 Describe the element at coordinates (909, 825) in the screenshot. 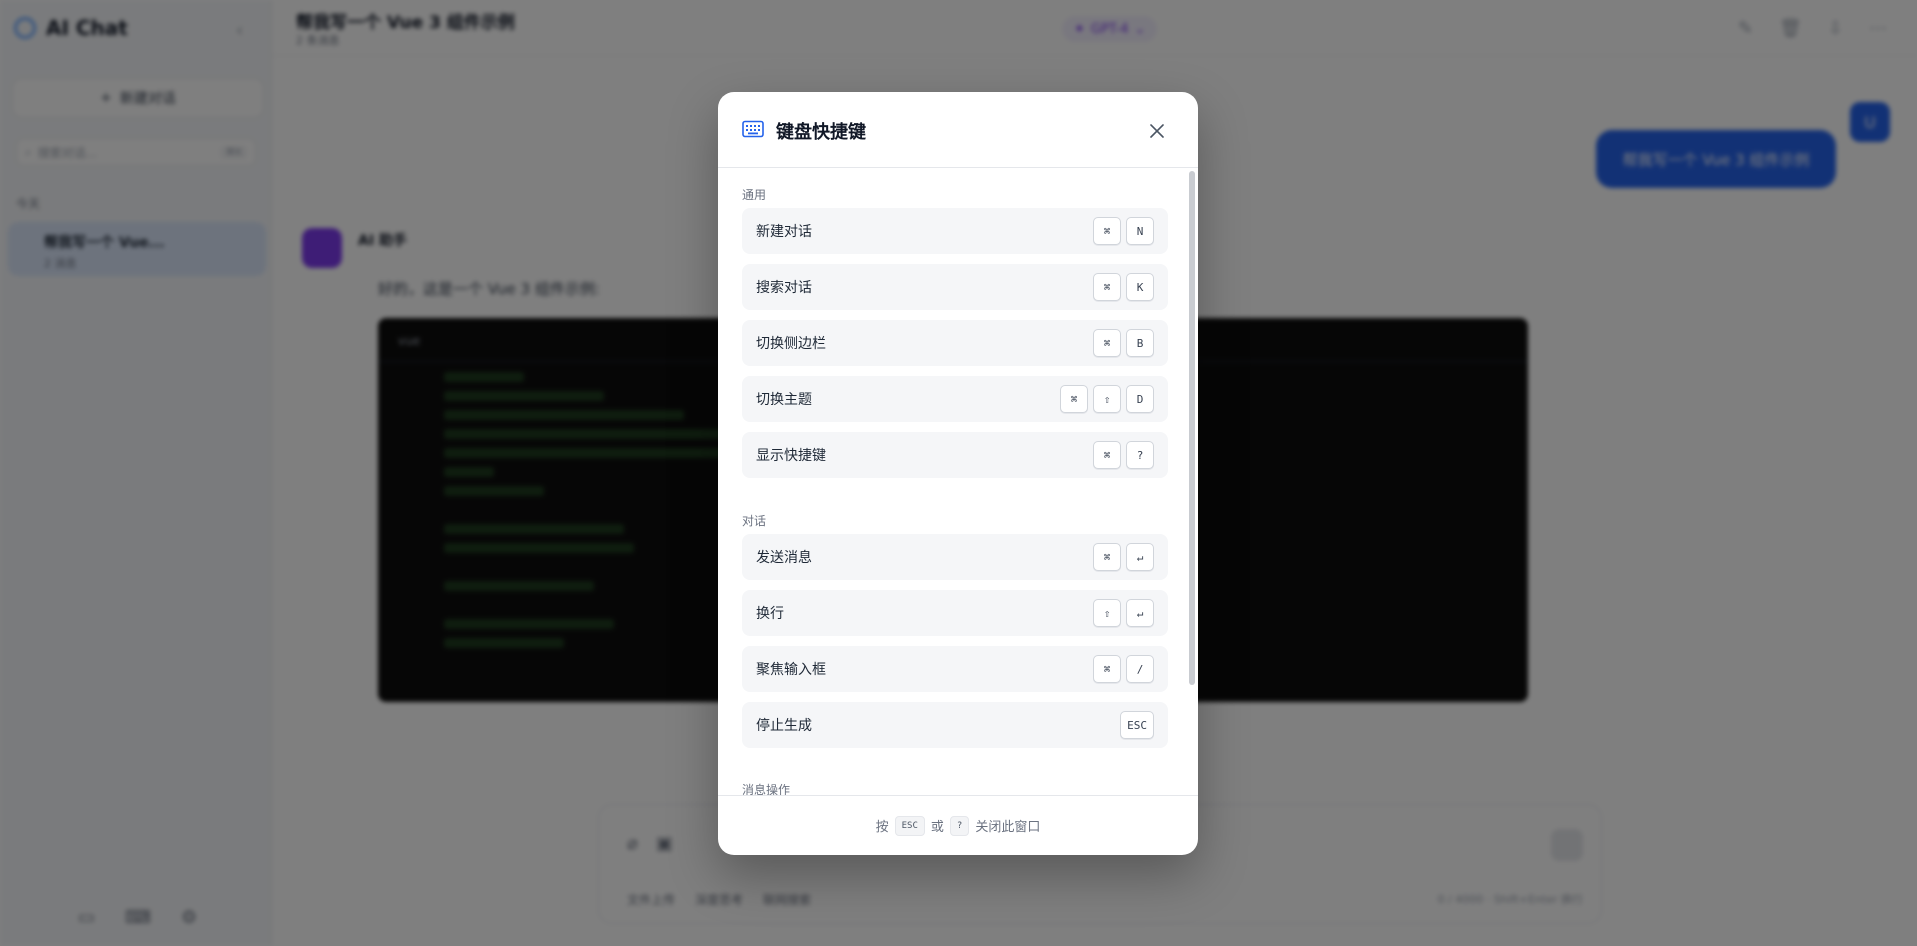

I see `footer-key-esc: ESC` at that location.